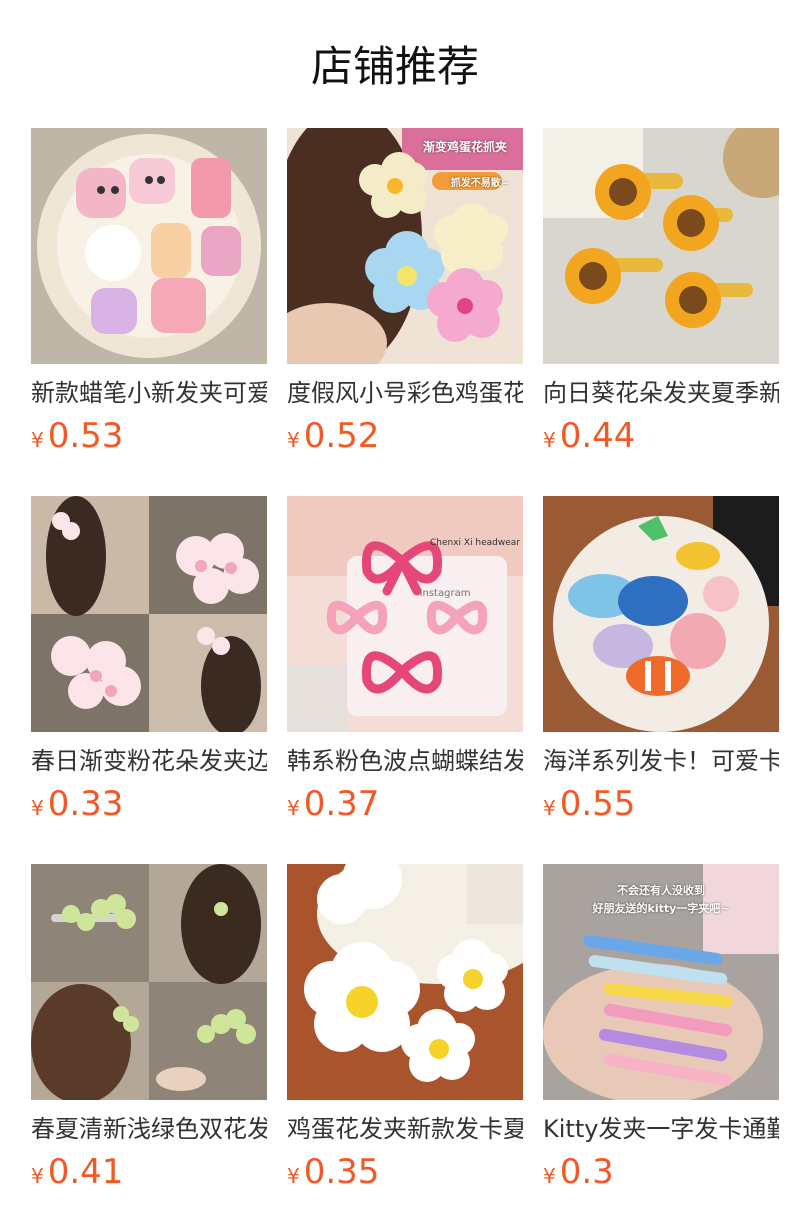  Describe the element at coordinates (149, 761) in the screenshot. I see `product-title: 春日渐变粉花朵发夹边` at that location.